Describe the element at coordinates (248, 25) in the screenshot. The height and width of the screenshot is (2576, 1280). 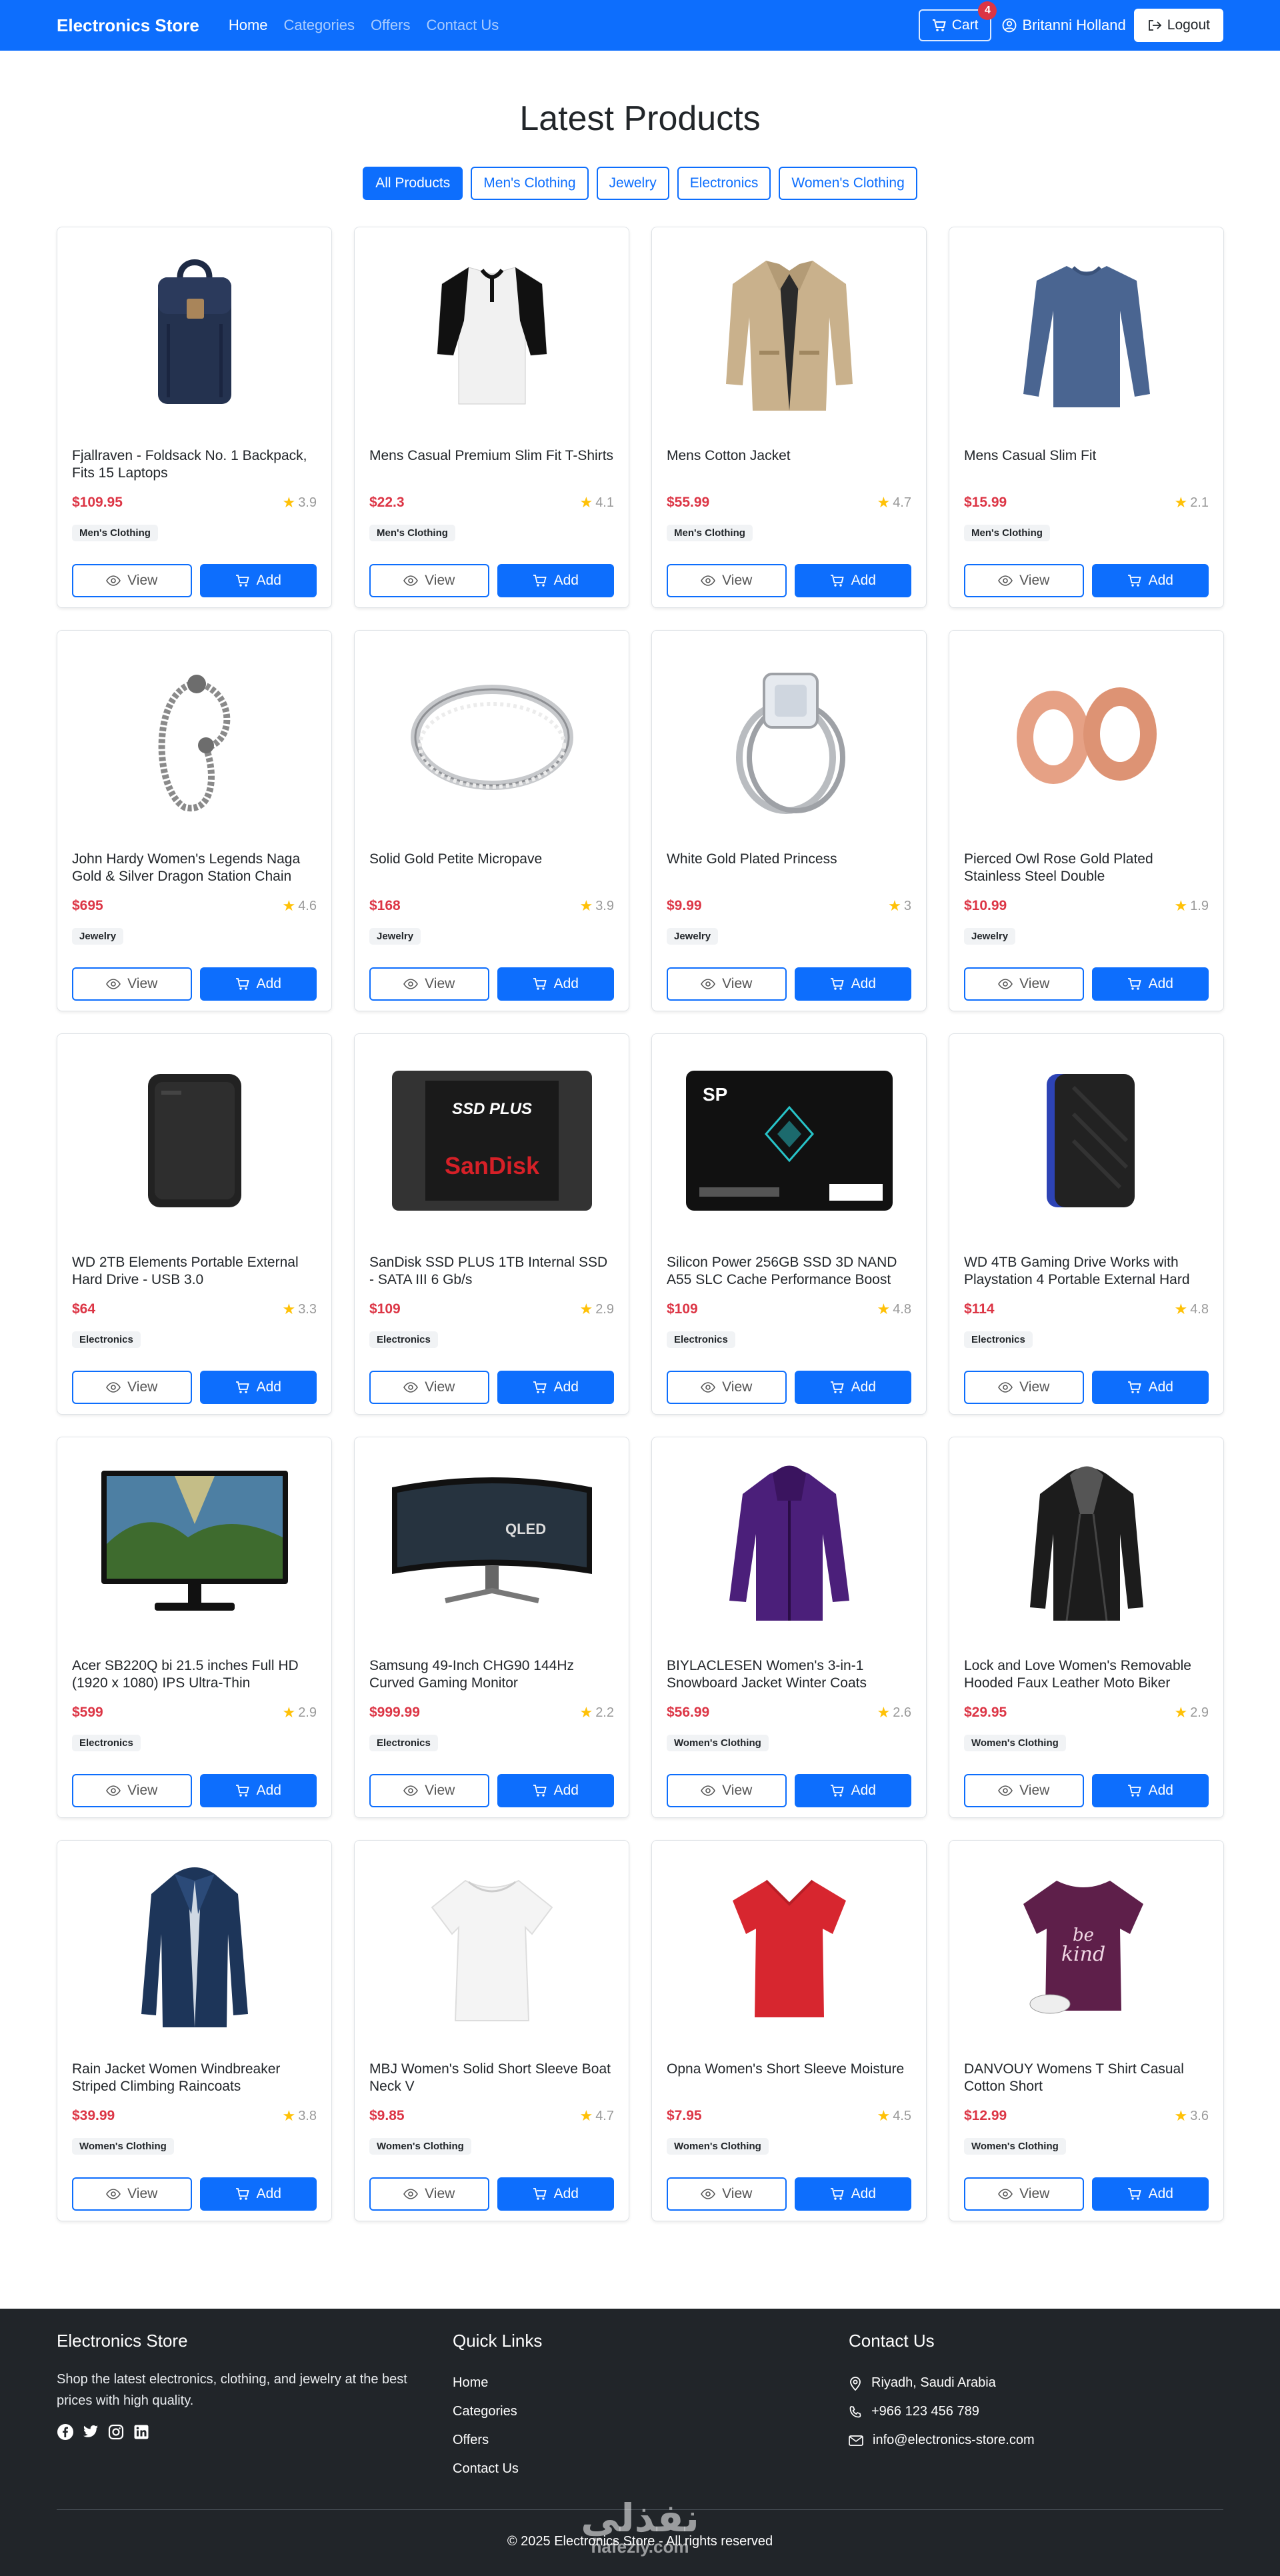
I see `nav-link-home: Home` at that location.